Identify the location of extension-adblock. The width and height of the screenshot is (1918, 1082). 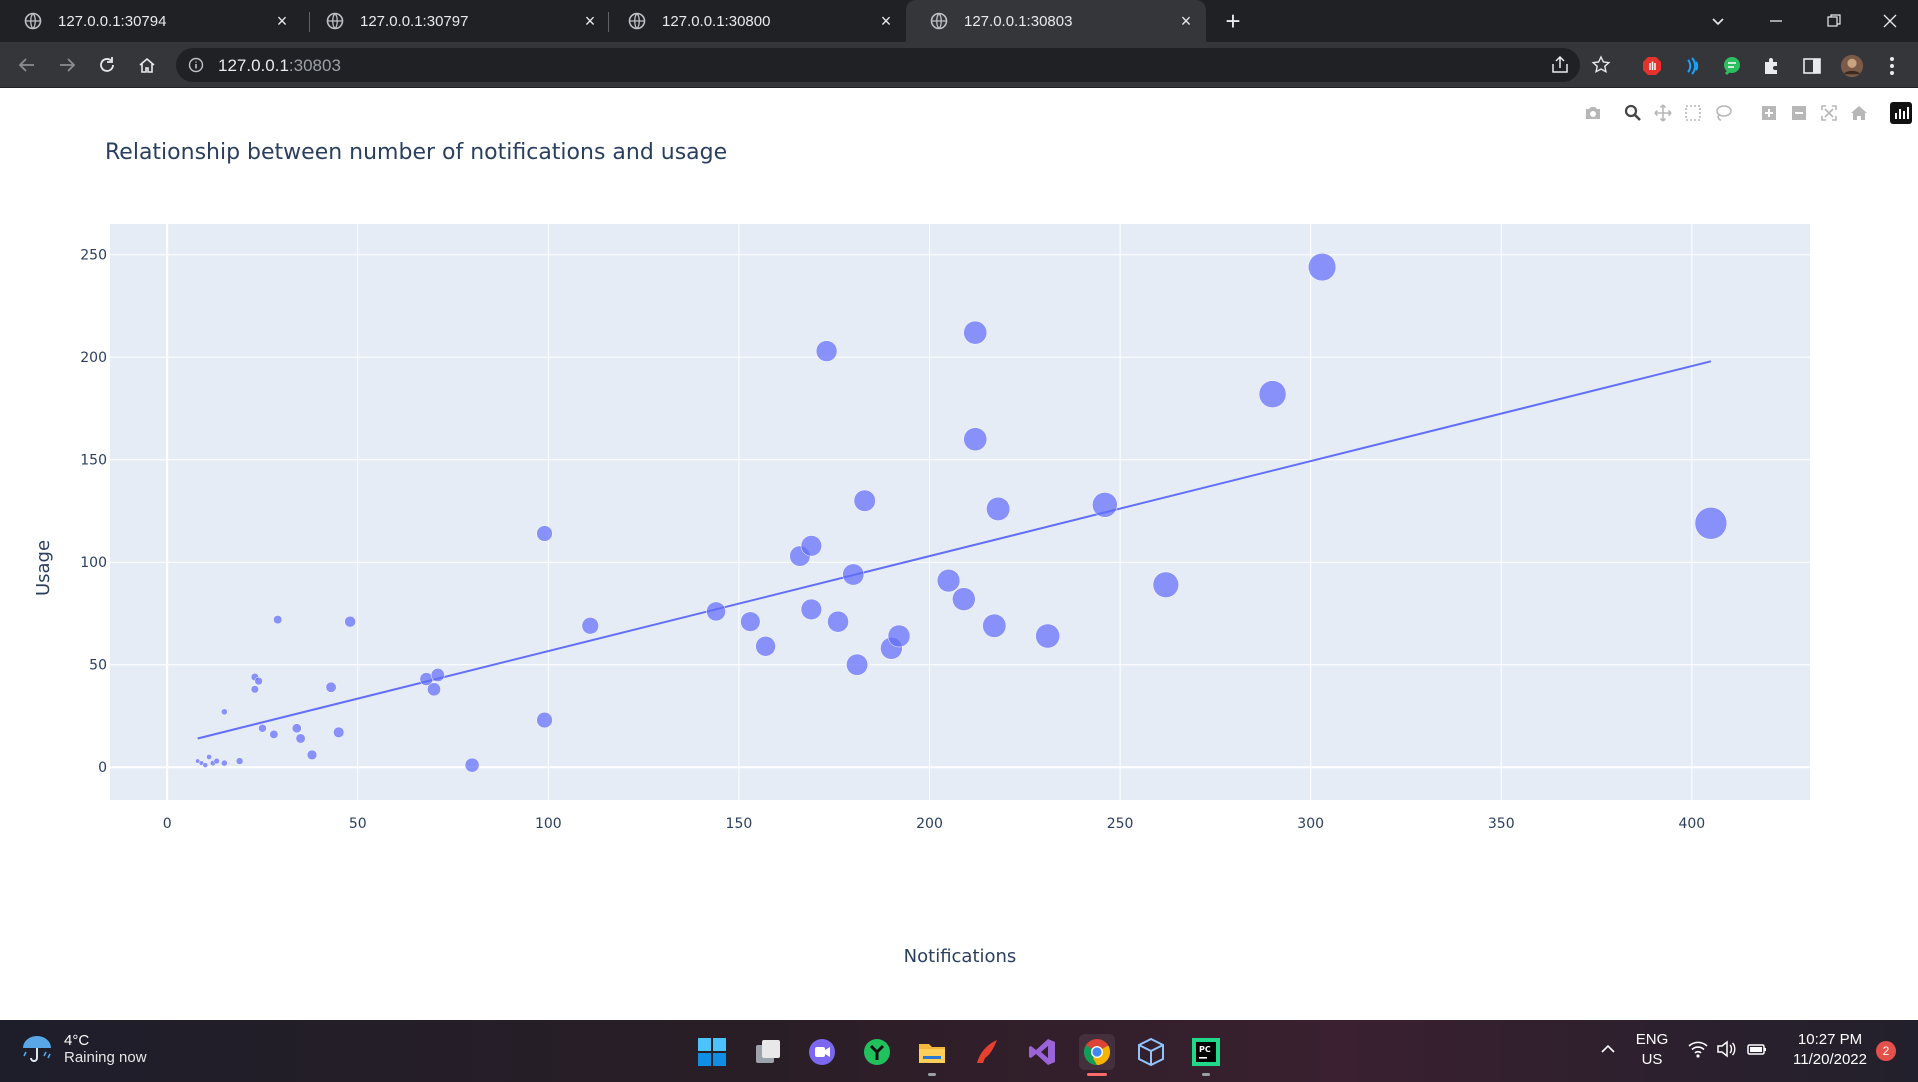
(1652, 66).